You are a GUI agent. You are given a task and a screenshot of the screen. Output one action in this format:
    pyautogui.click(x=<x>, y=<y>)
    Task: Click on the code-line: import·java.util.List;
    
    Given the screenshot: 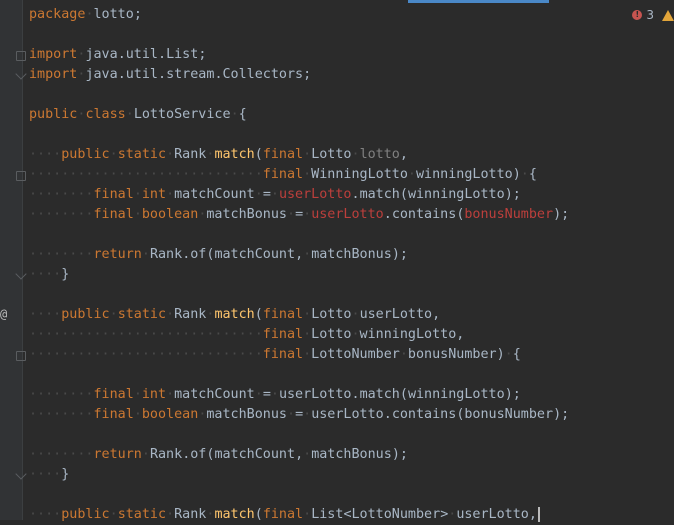 What is the action you would take?
    pyautogui.click(x=349, y=55)
    